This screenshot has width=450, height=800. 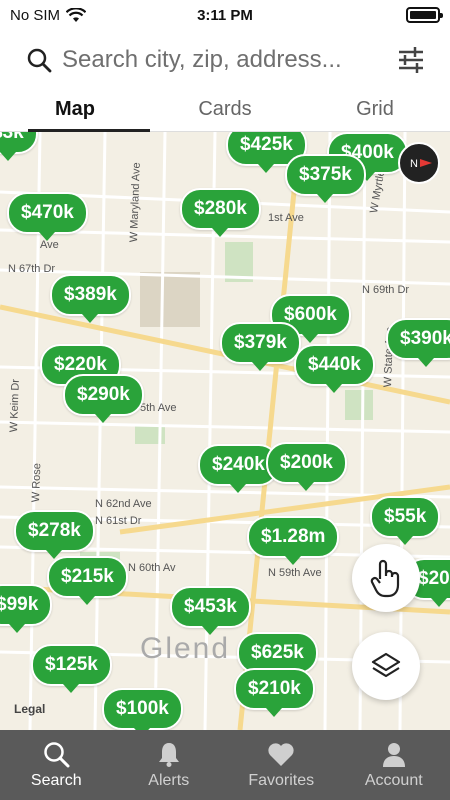 I want to click on hand-pointer-icon, so click(x=385, y=578).